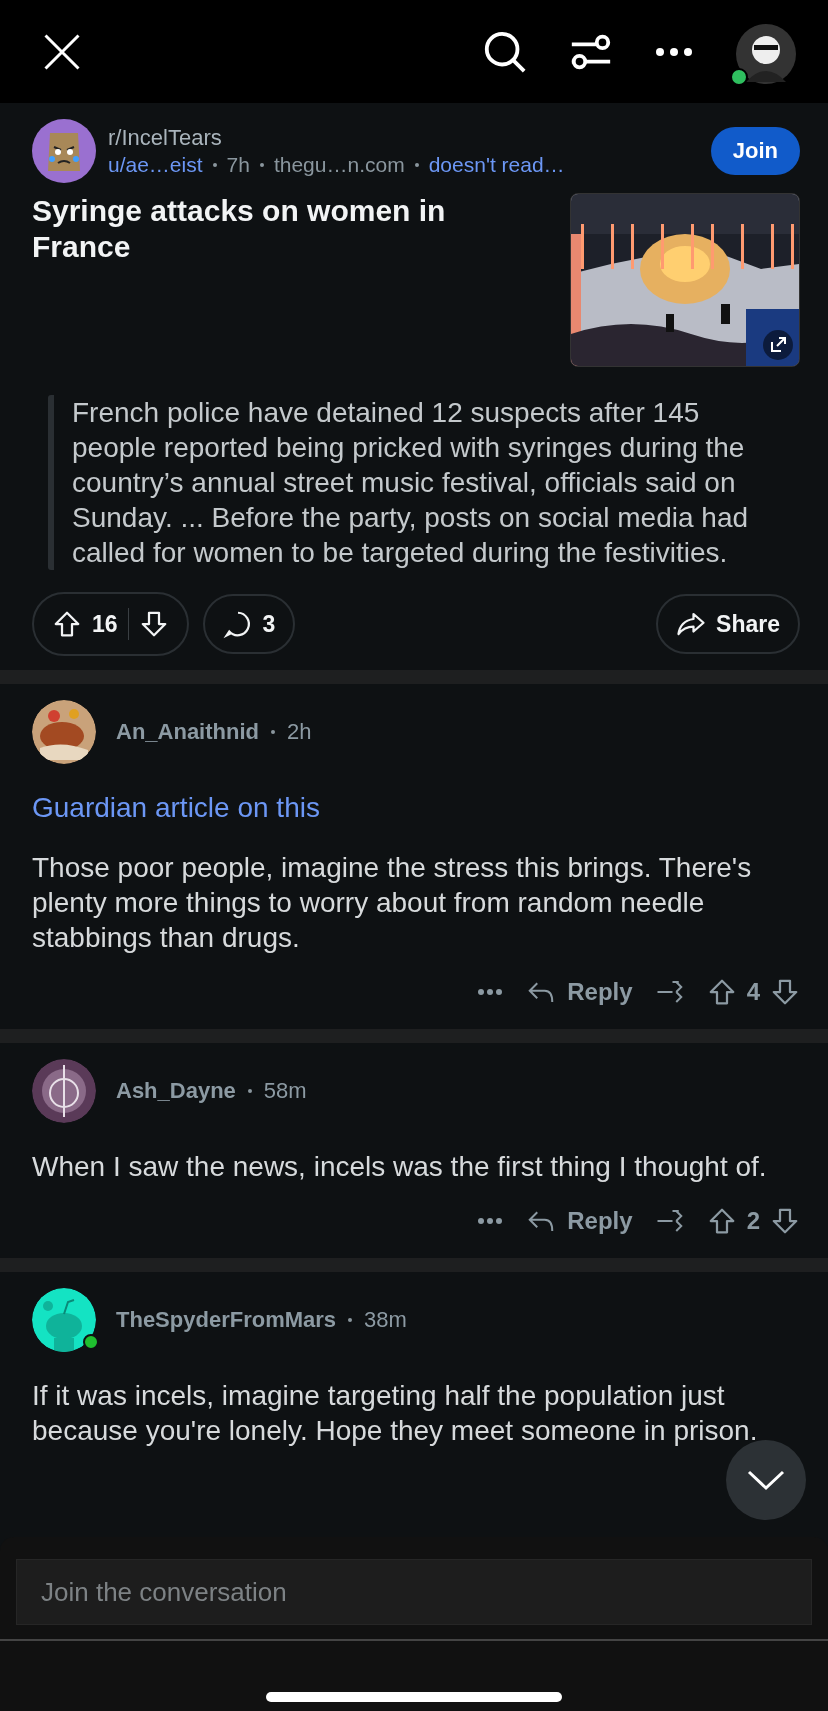  What do you see at coordinates (64, 1320) in the screenshot?
I see `avatar-silhouette-icon` at bounding box center [64, 1320].